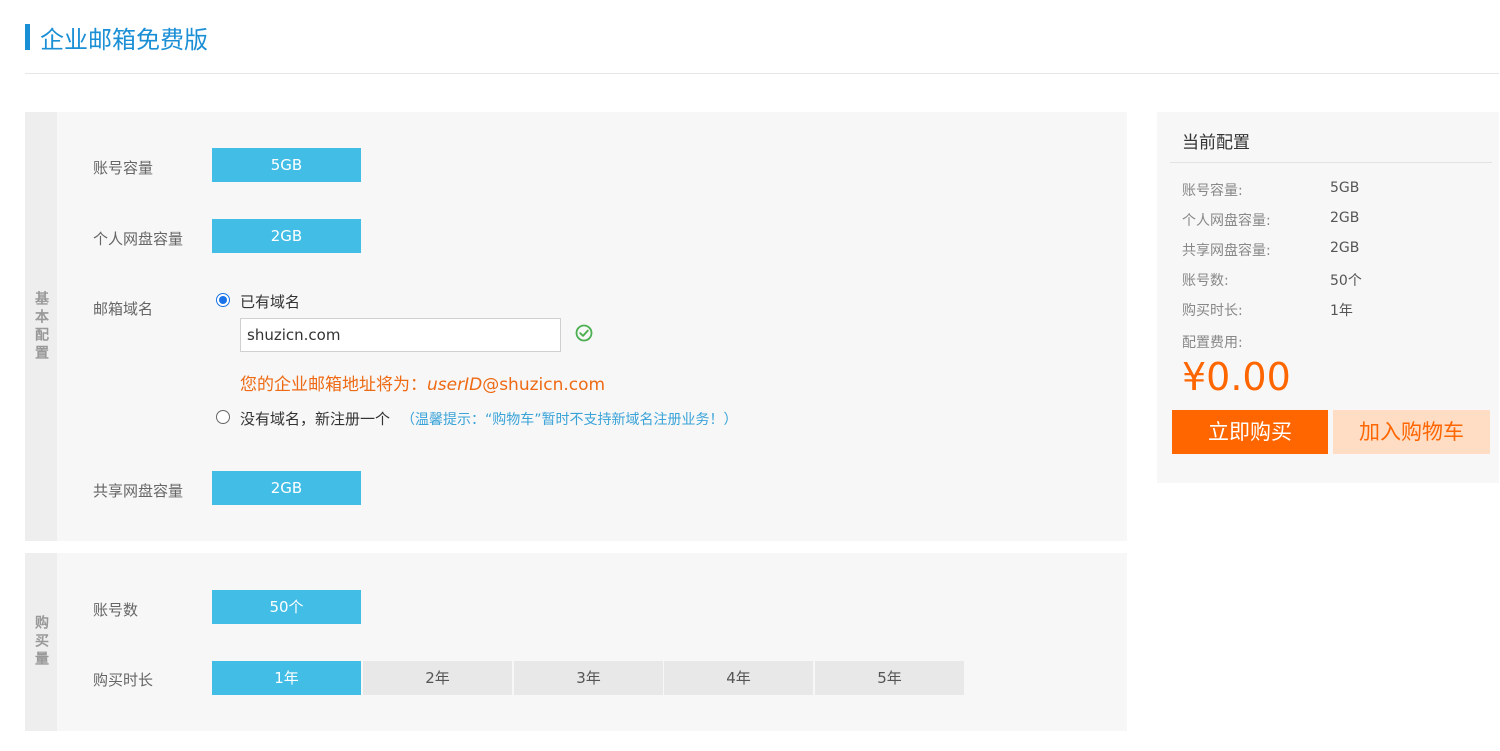  I want to click on purchase-tab: 购买量, so click(41, 642).